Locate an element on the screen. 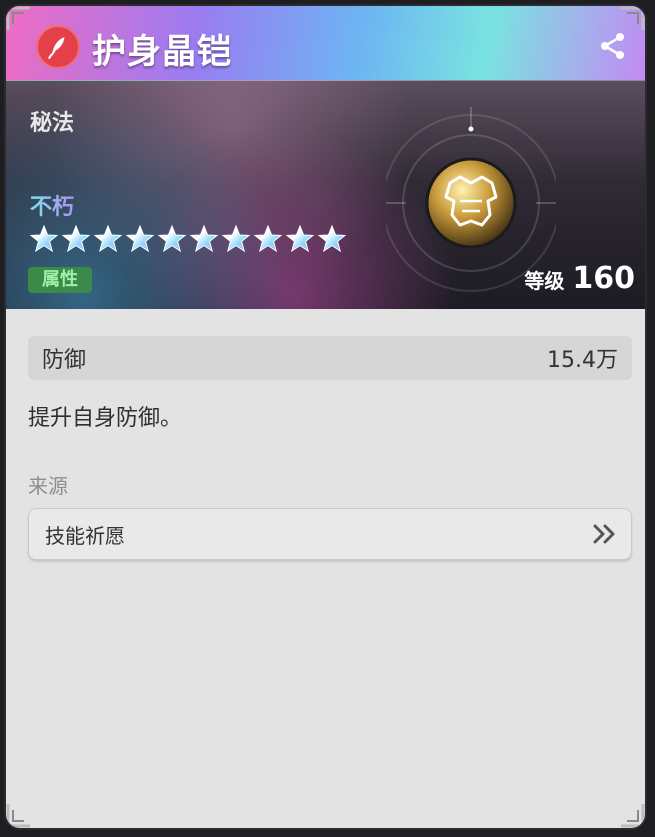 The width and height of the screenshot is (655, 837). item-title: 护身晶铠 is located at coordinates (162, 52).